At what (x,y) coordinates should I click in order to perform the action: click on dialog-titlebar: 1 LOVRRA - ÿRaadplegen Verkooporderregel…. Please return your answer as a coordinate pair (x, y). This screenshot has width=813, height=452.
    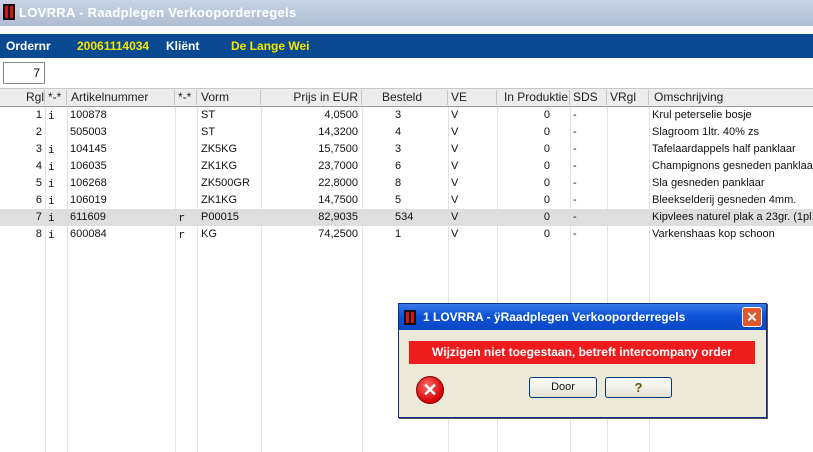
    Looking at the image, I should click on (582, 317).